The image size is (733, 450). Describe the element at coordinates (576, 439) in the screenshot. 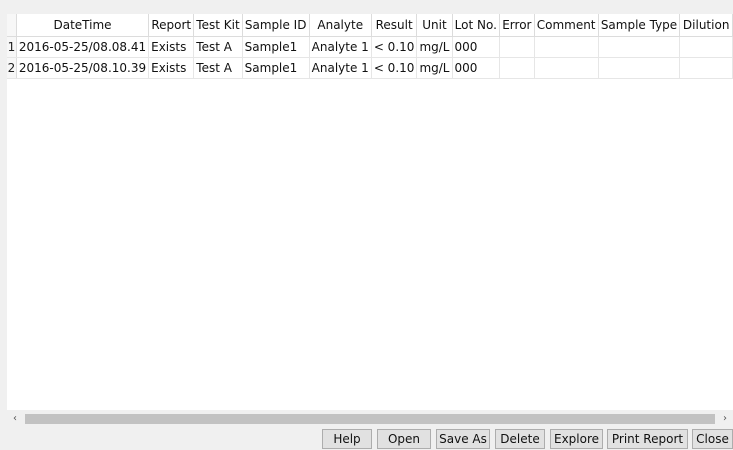

I see `explore-button: Explore` at that location.